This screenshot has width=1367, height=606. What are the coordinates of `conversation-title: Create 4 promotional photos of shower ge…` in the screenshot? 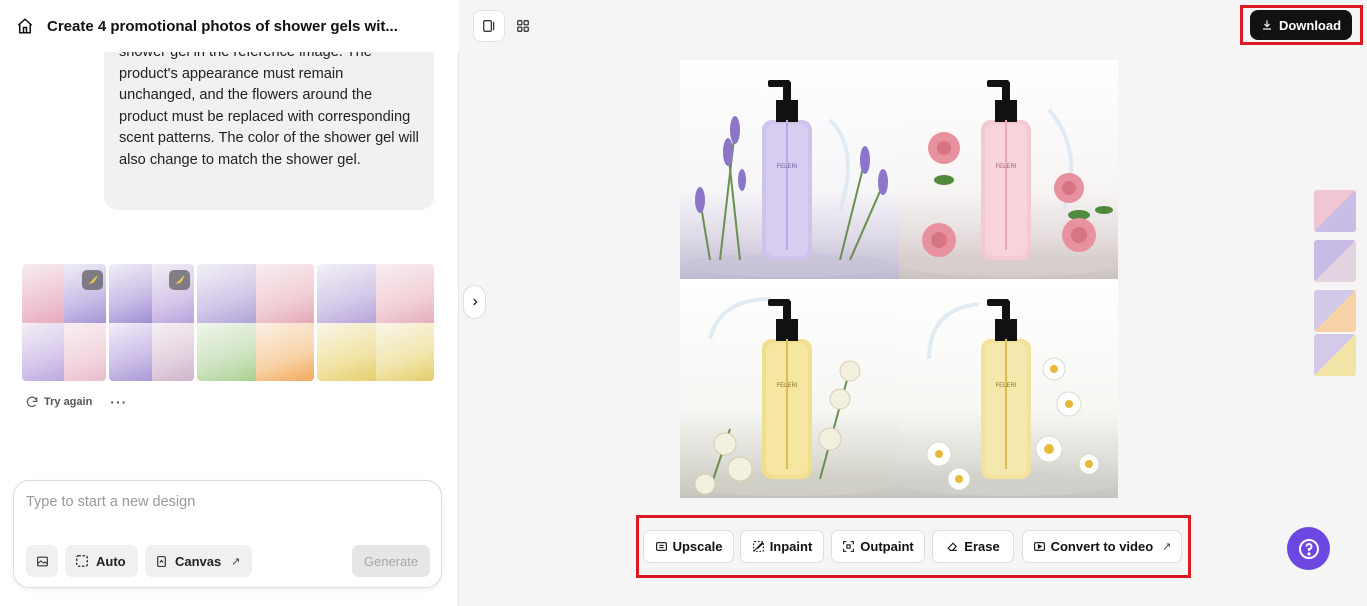 It's located at (222, 26).